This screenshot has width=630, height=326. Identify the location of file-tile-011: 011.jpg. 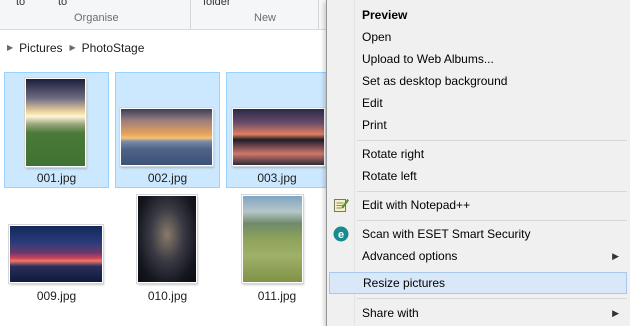
(277, 252).